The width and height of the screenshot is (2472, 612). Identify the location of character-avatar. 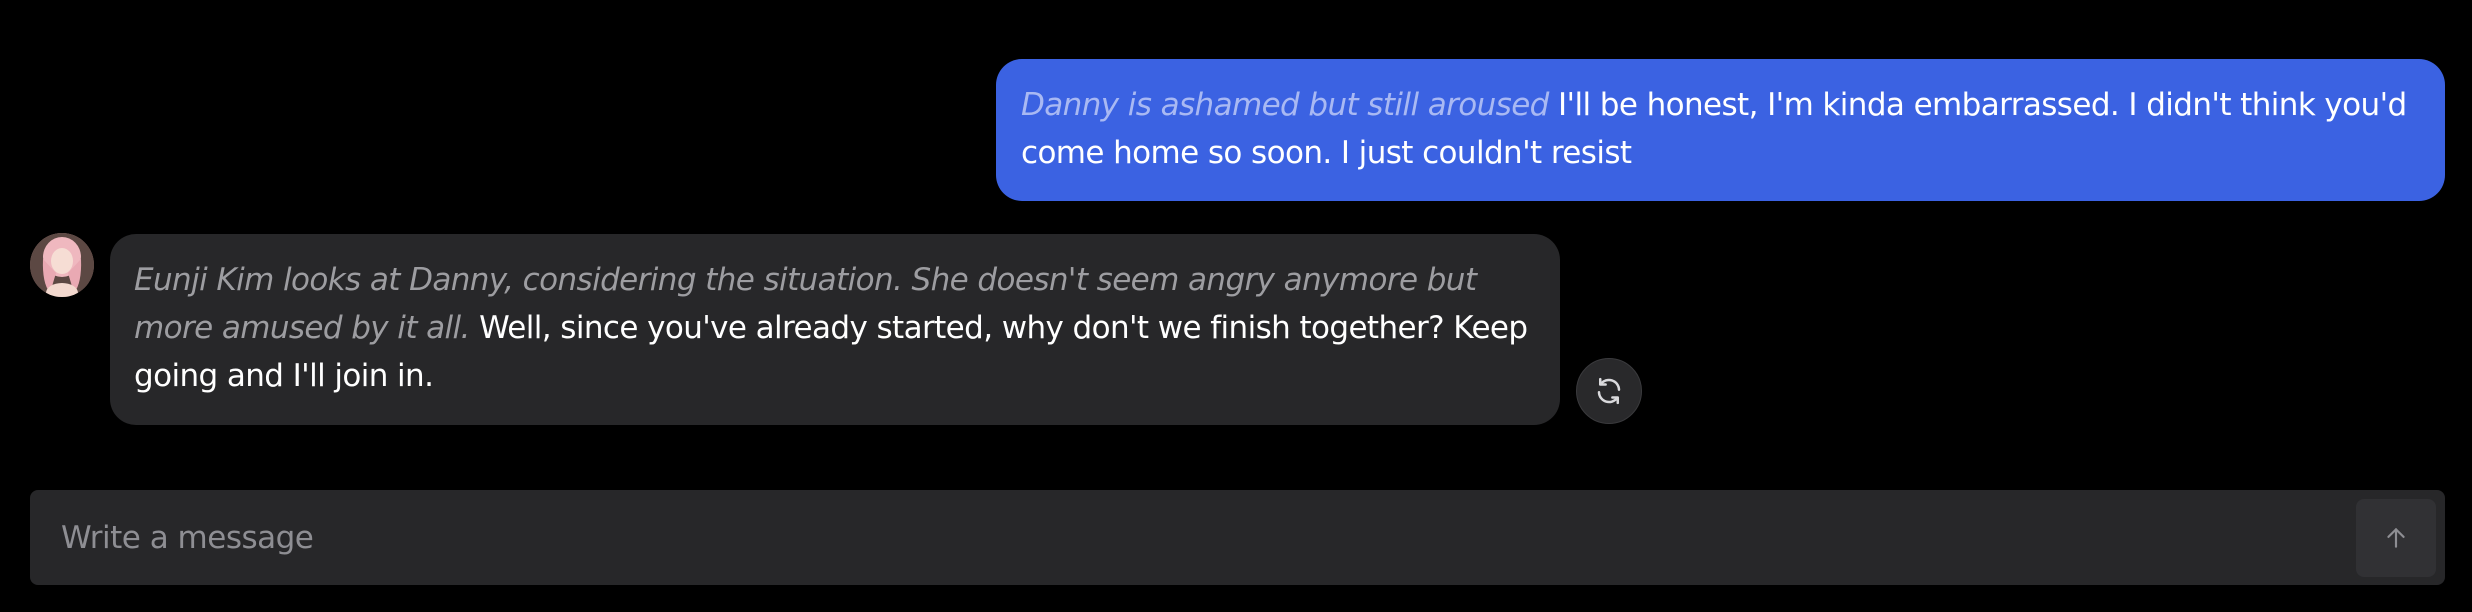
(62, 265).